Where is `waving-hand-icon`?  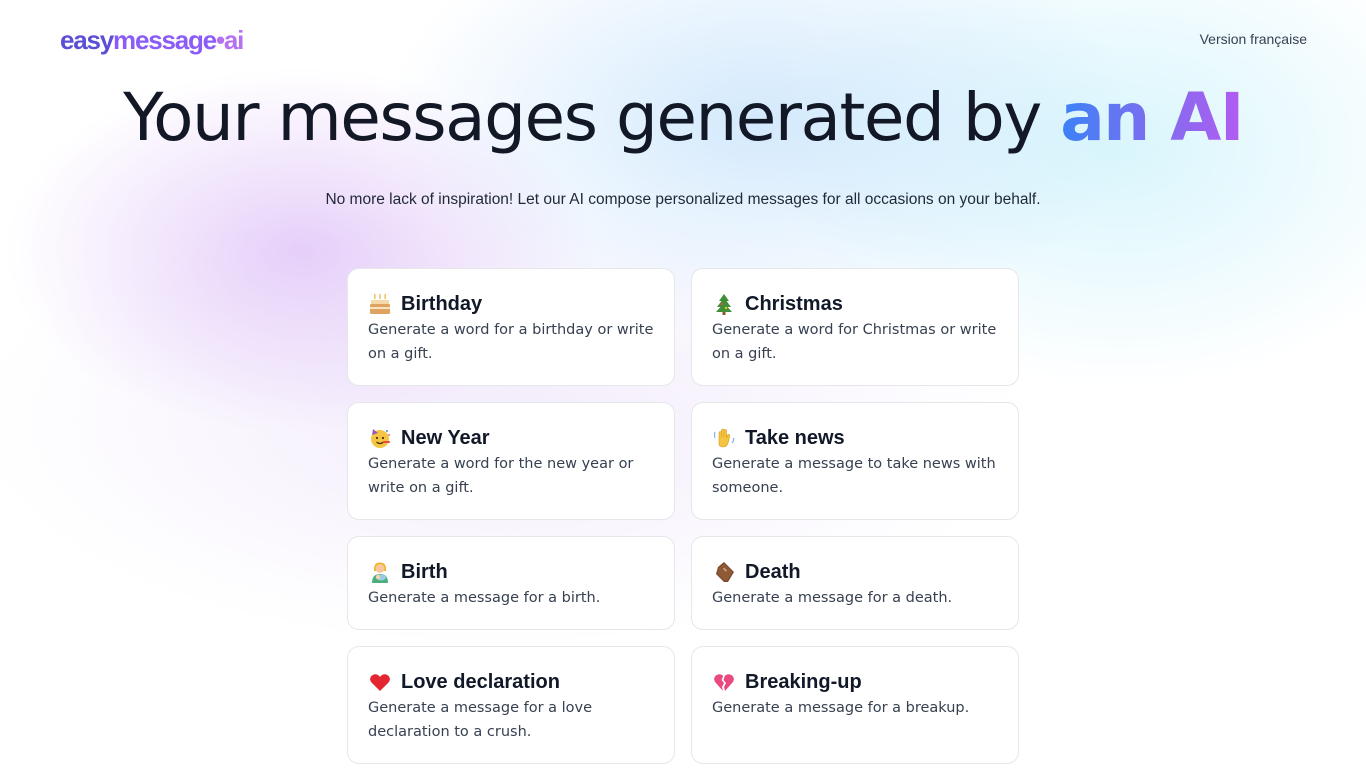 waving-hand-icon is located at coordinates (724, 438).